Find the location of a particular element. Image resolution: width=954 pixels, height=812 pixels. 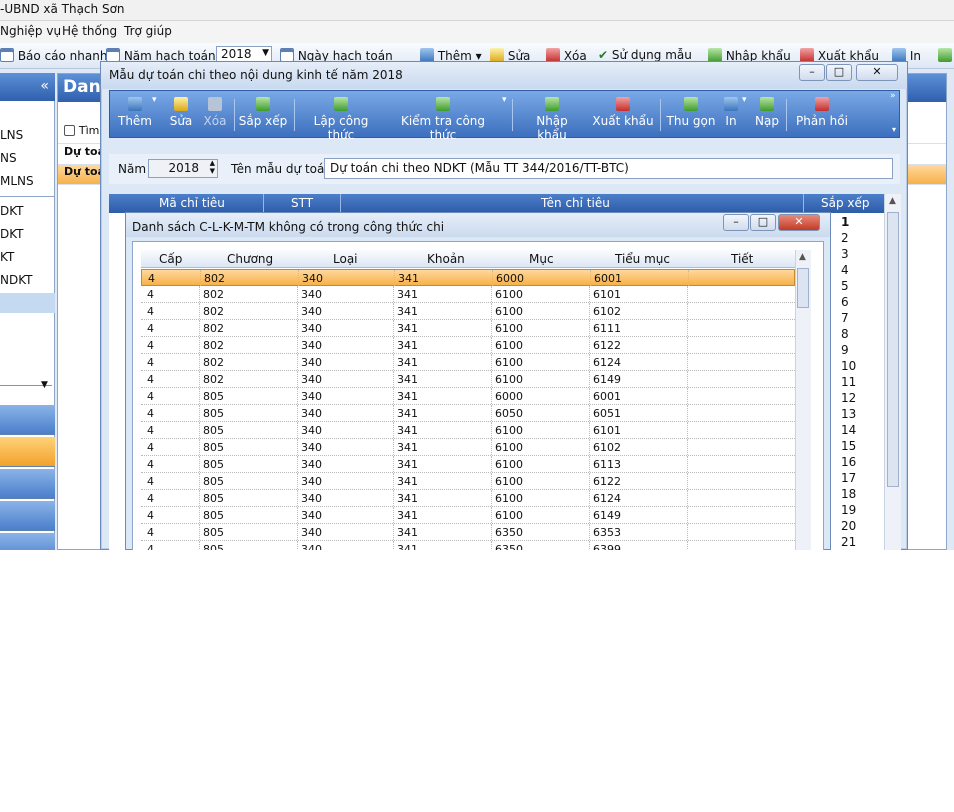

ribbon-xoa-button: Xóa is located at coordinates (215, 115).